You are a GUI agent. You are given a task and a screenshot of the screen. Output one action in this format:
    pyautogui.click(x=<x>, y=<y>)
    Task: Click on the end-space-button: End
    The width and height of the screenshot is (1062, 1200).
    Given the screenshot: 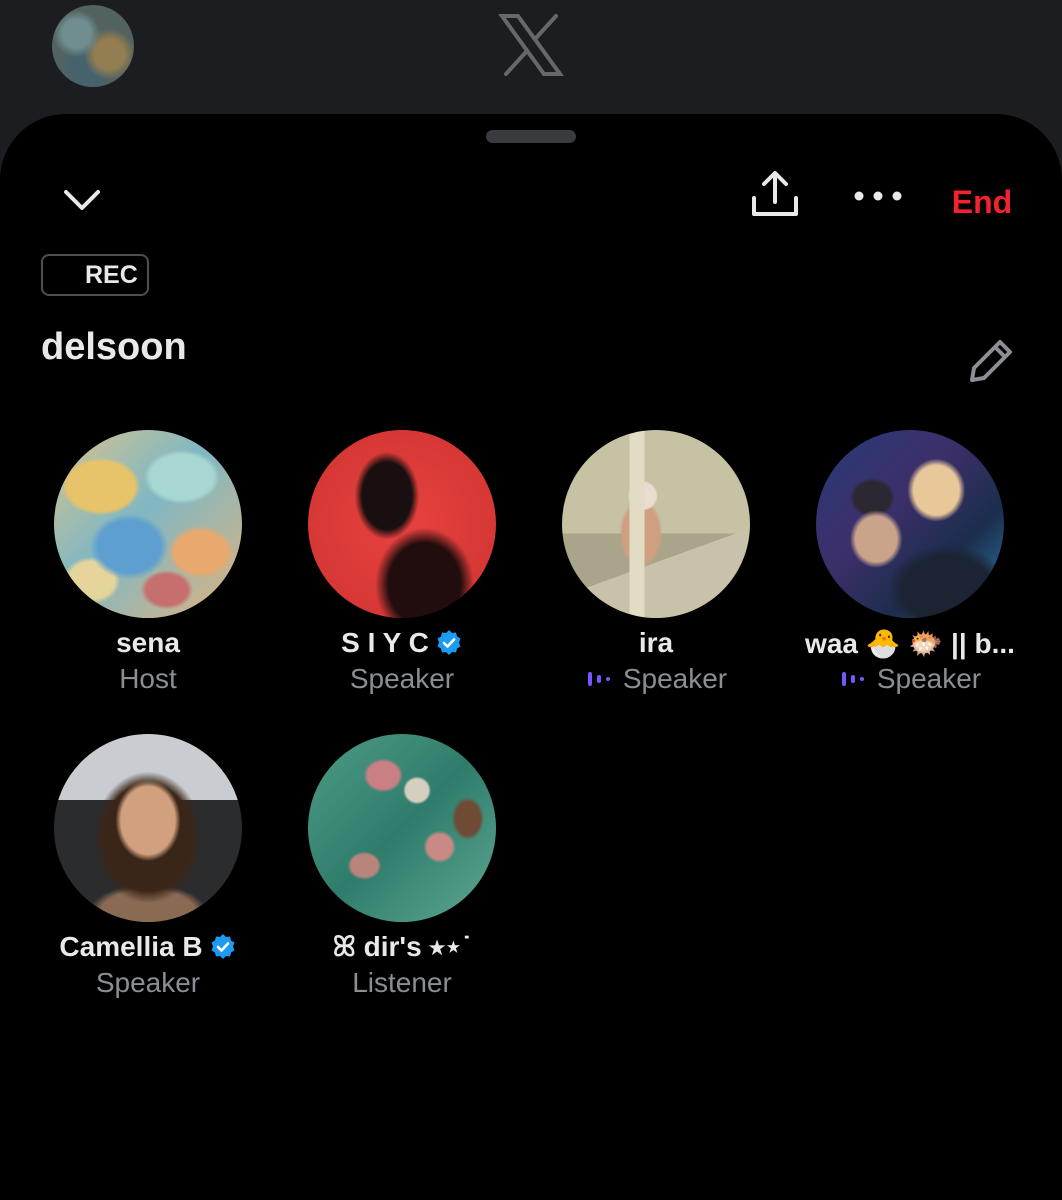 What is the action you would take?
    pyautogui.click(x=982, y=202)
    